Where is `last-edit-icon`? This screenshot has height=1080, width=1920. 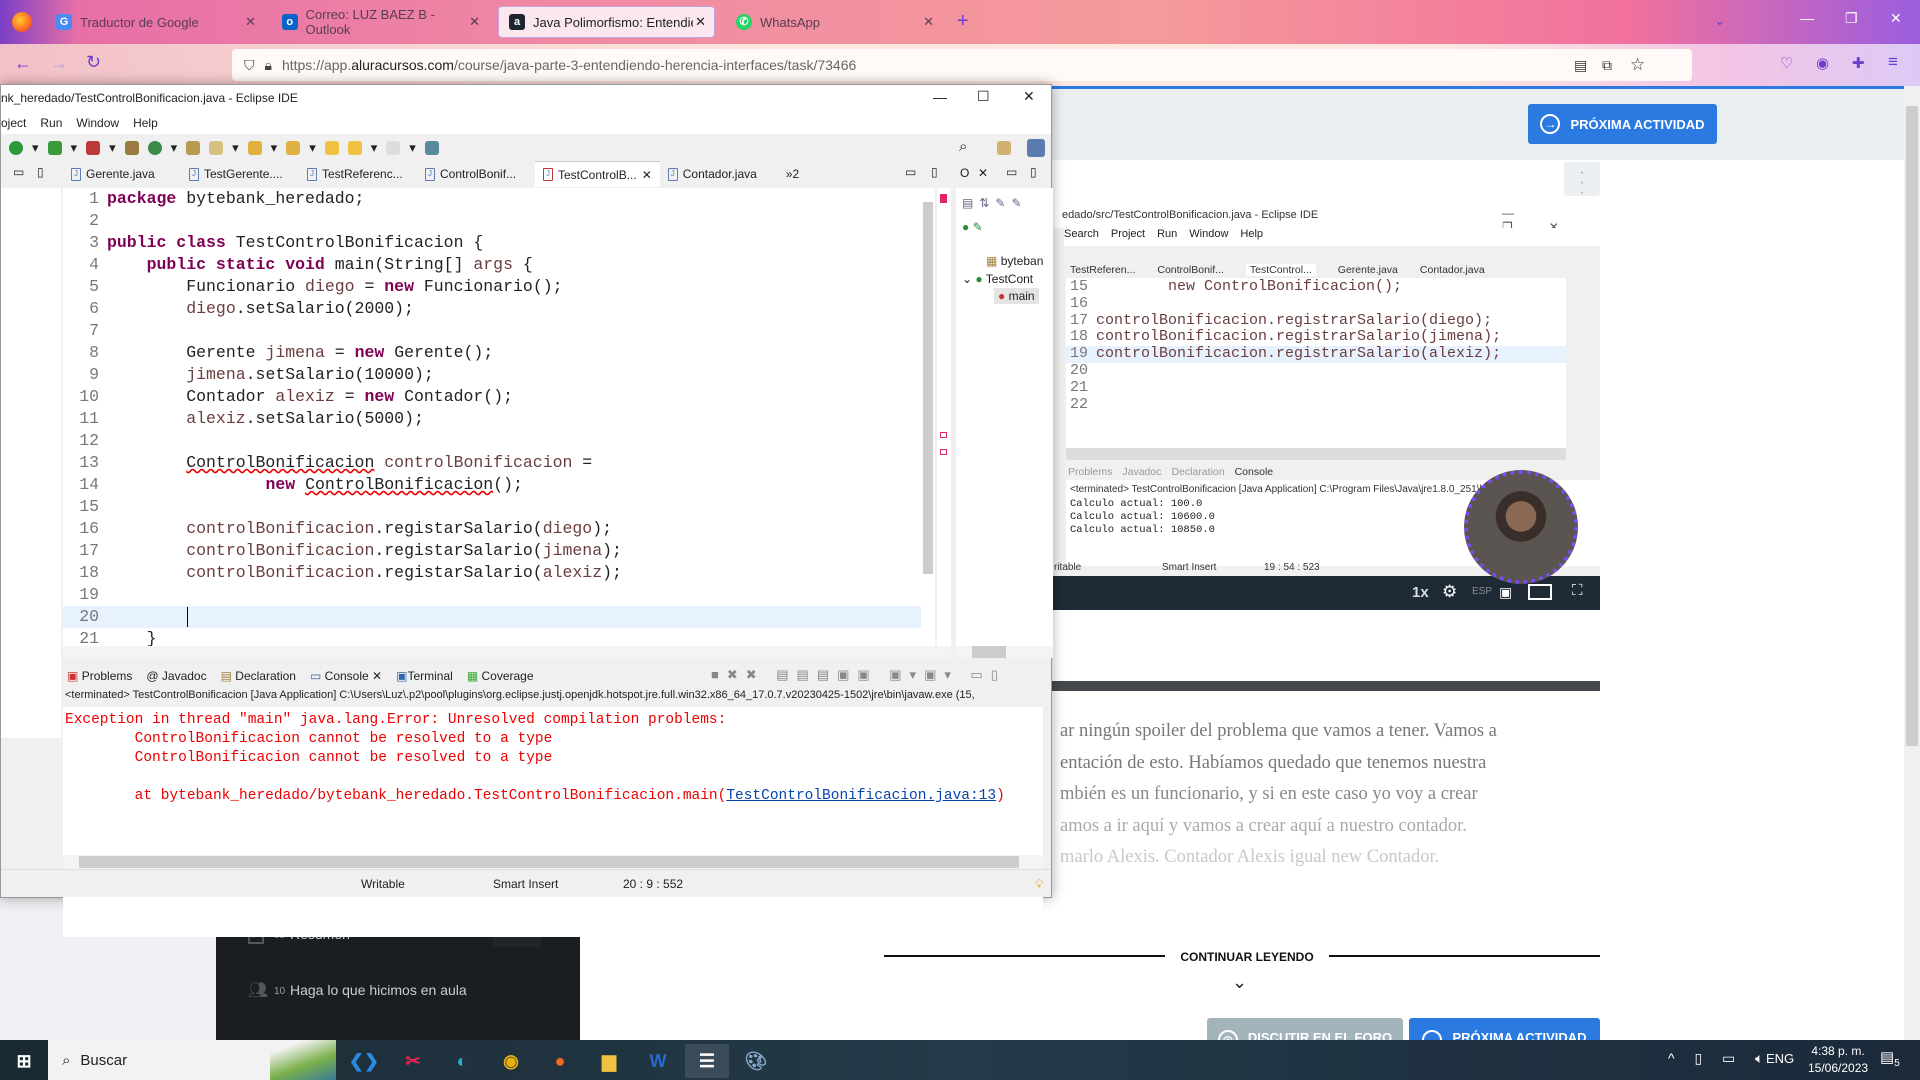 last-edit-icon is located at coordinates (331, 147).